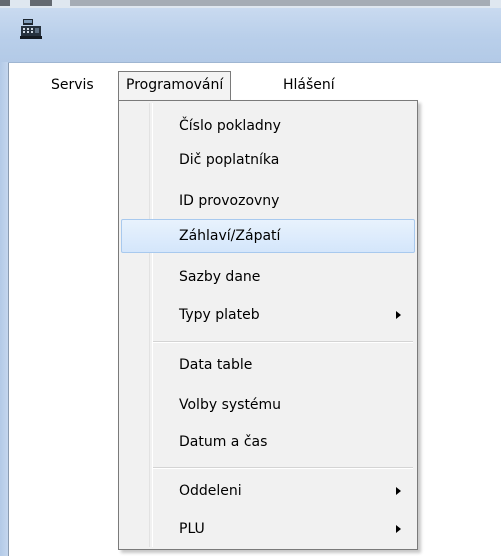 This screenshot has width=501, height=556. Describe the element at coordinates (250, 35) in the screenshot. I see `title-bar` at that location.